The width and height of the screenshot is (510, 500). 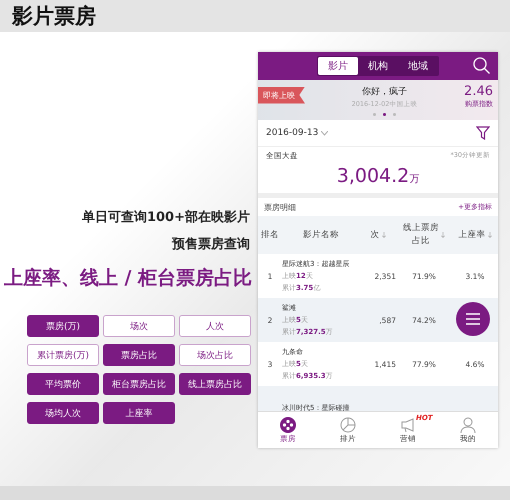 I want to click on column-header: 线上票房占比, so click(x=421, y=235).